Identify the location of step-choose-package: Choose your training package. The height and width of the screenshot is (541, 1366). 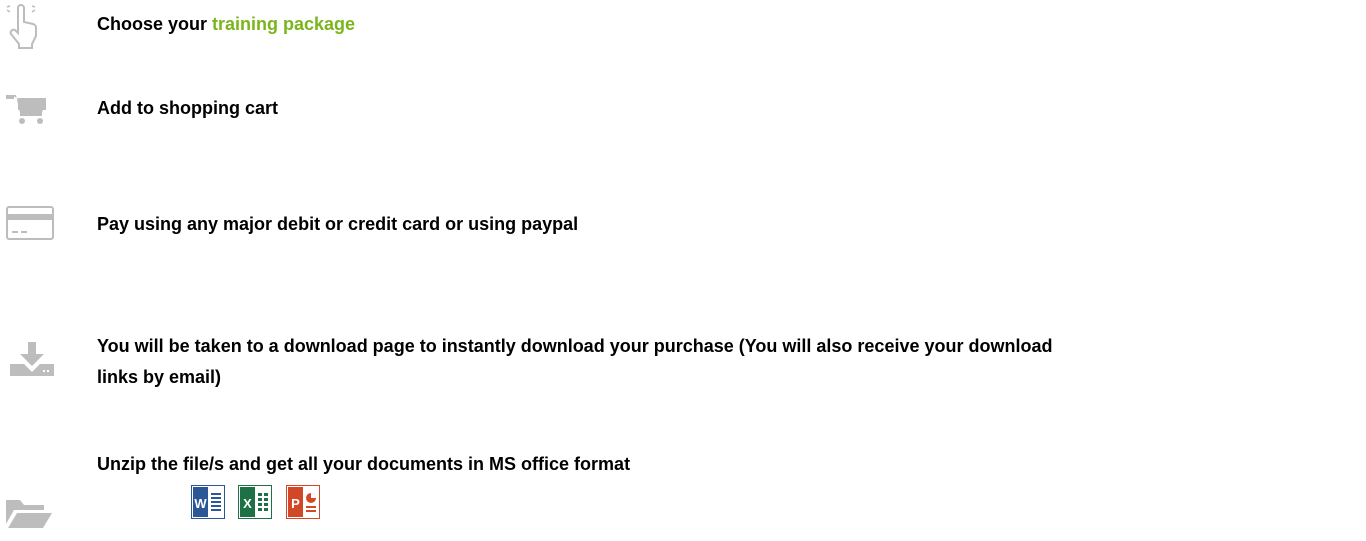
(683, 30).